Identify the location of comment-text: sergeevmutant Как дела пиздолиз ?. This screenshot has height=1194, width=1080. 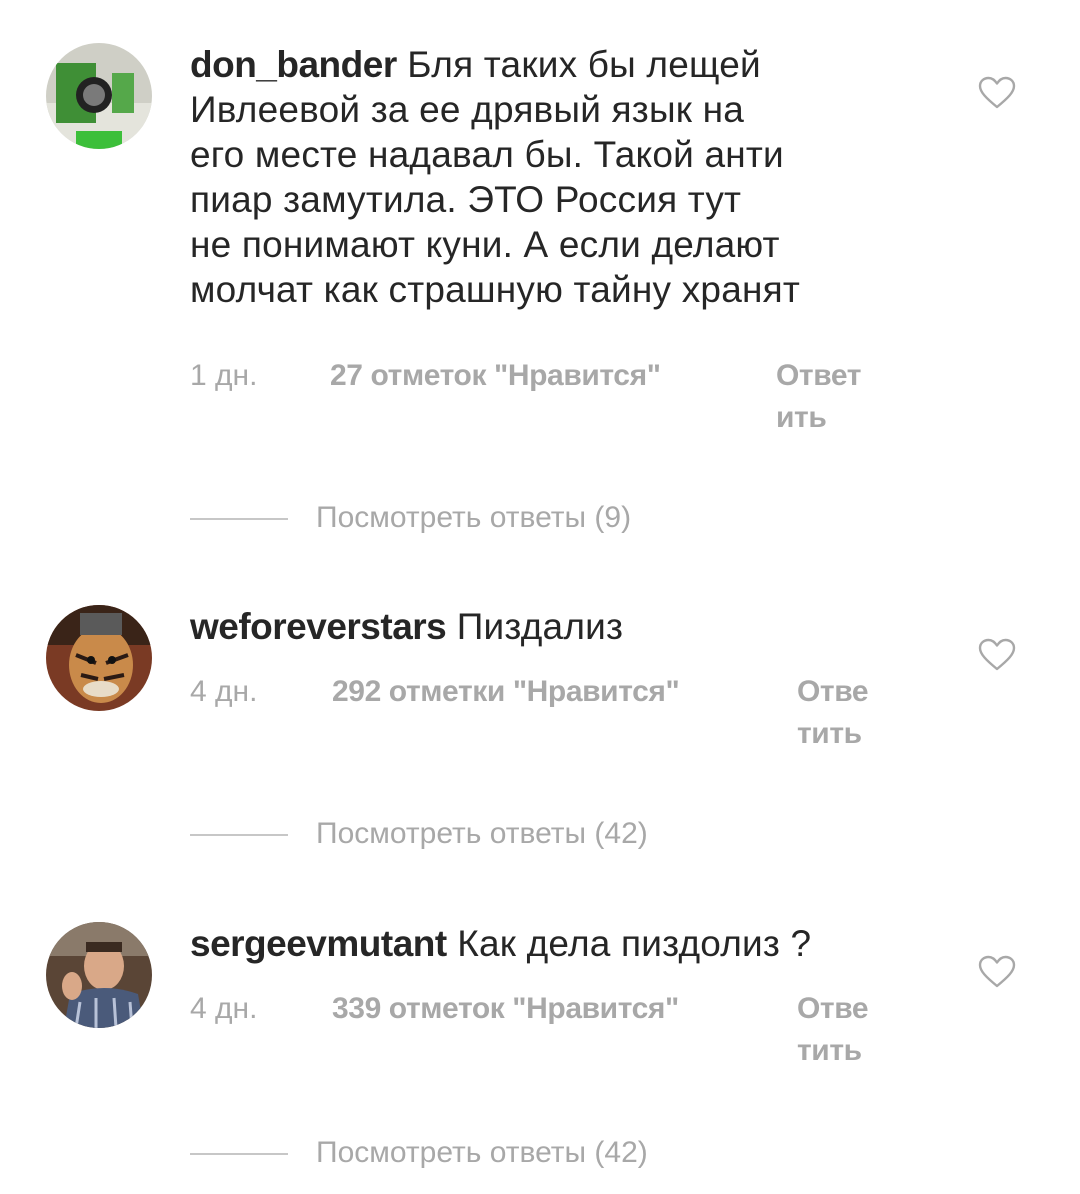
(550, 943).